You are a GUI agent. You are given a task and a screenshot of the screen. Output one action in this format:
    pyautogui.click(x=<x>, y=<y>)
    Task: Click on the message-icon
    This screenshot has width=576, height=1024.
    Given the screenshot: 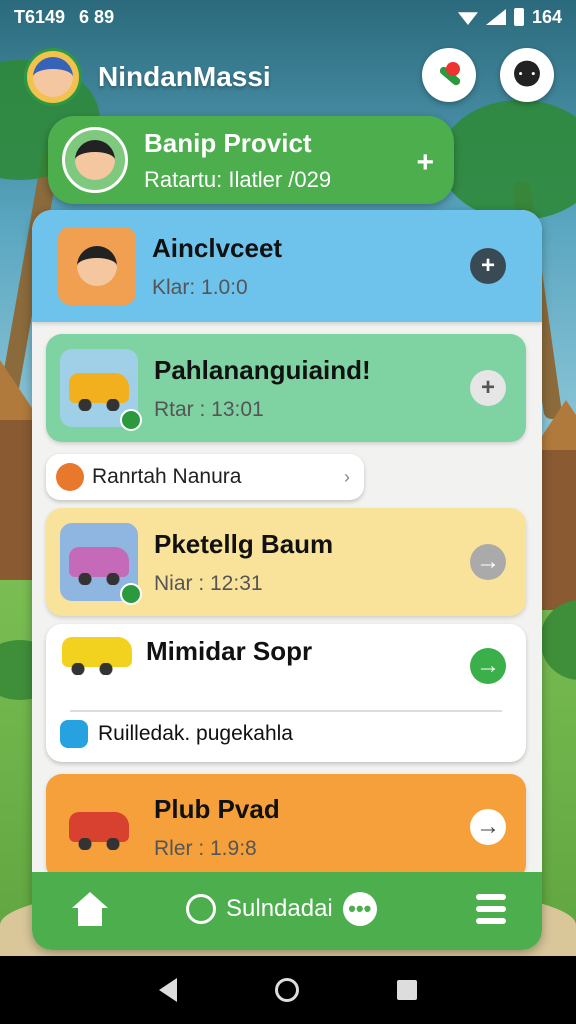 What is the action you would take?
    pyautogui.click(x=201, y=909)
    